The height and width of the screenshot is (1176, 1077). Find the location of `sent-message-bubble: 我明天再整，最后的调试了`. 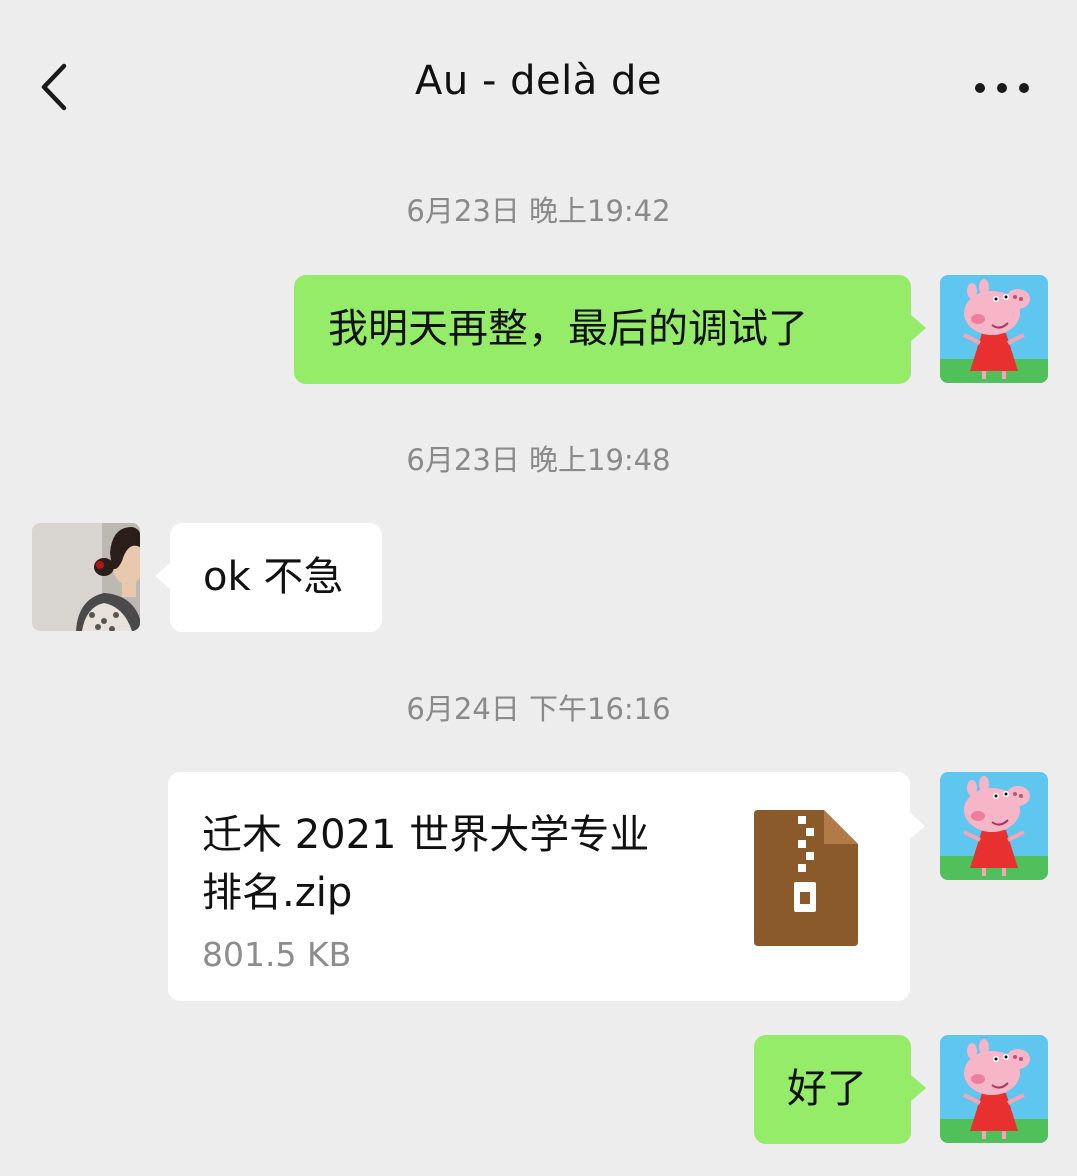

sent-message-bubble: 我明天再整，最后的调试了 is located at coordinates (602, 329).